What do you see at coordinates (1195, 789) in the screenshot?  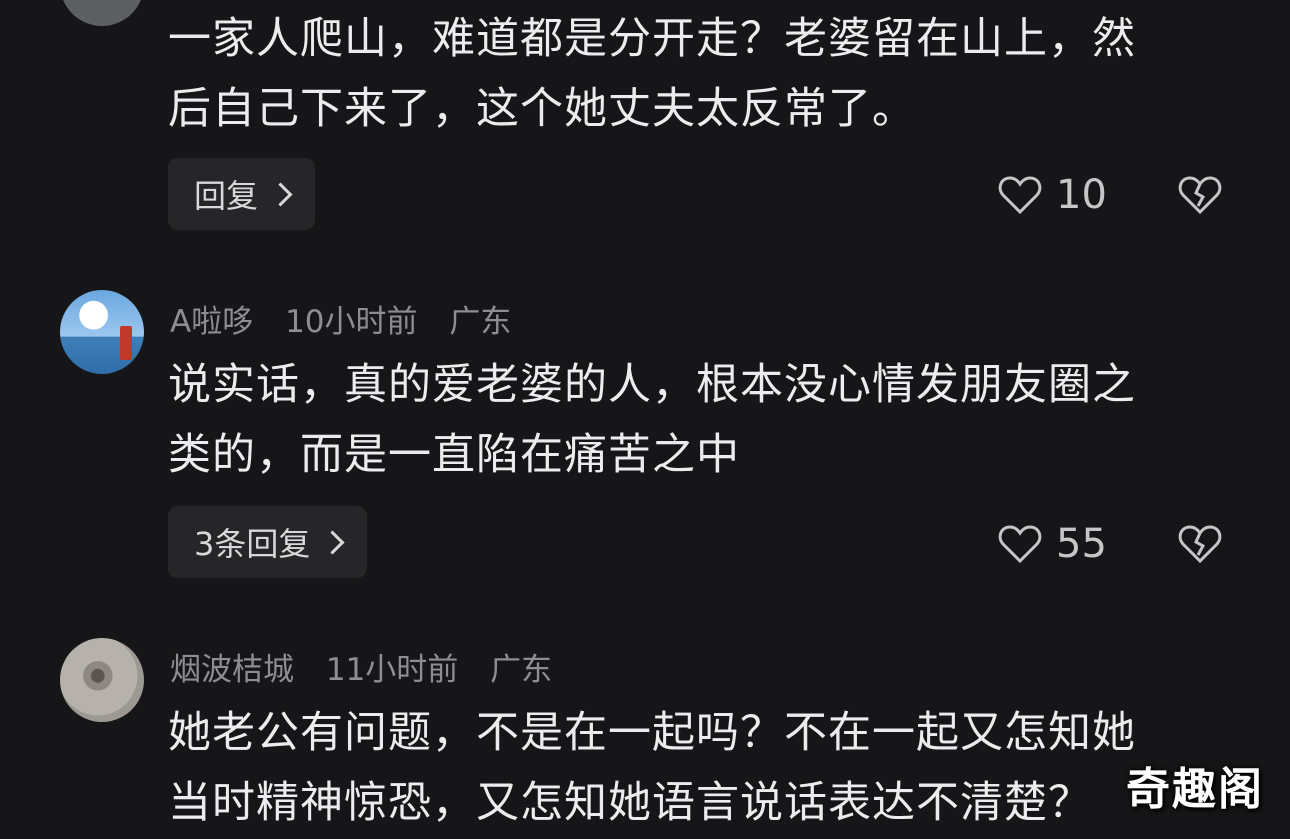 I see `watermark: 奇趣阁` at bounding box center [1195, 789].